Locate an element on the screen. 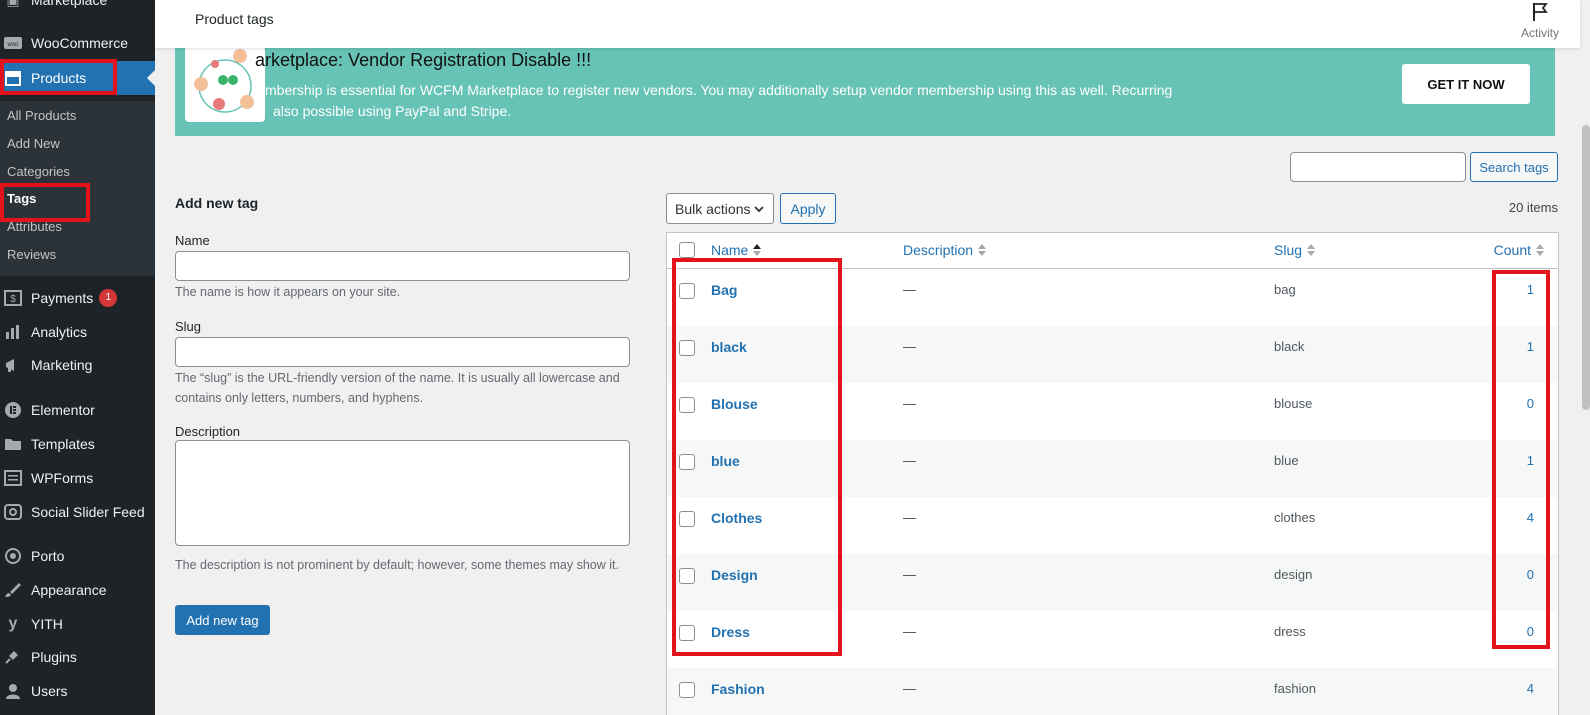 This screenshot has width=1590, height=715. sidebar-item-label: WooCommerce is located at coordinates (79, 43).